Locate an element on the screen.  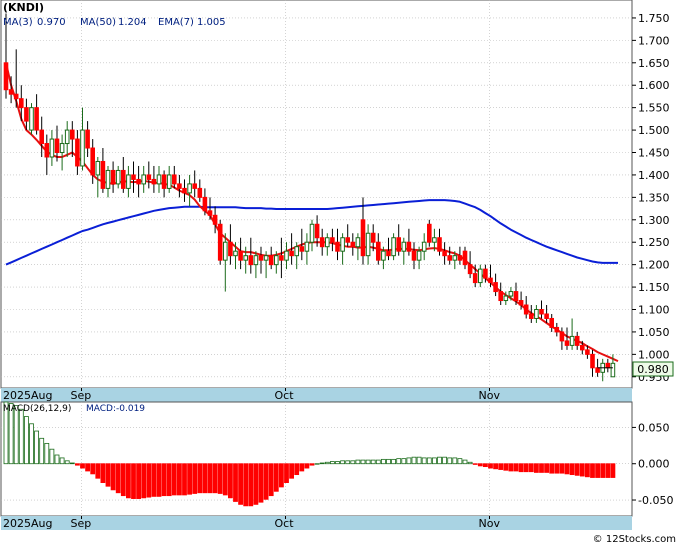
price-tick-label: 1.100 is located at coordinates (654, 310).